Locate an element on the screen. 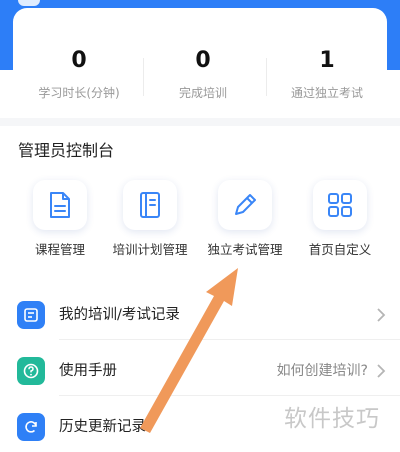 The image size is (400, 452). tile-course-management: 课程管理 is located at coordinates (60, 220).